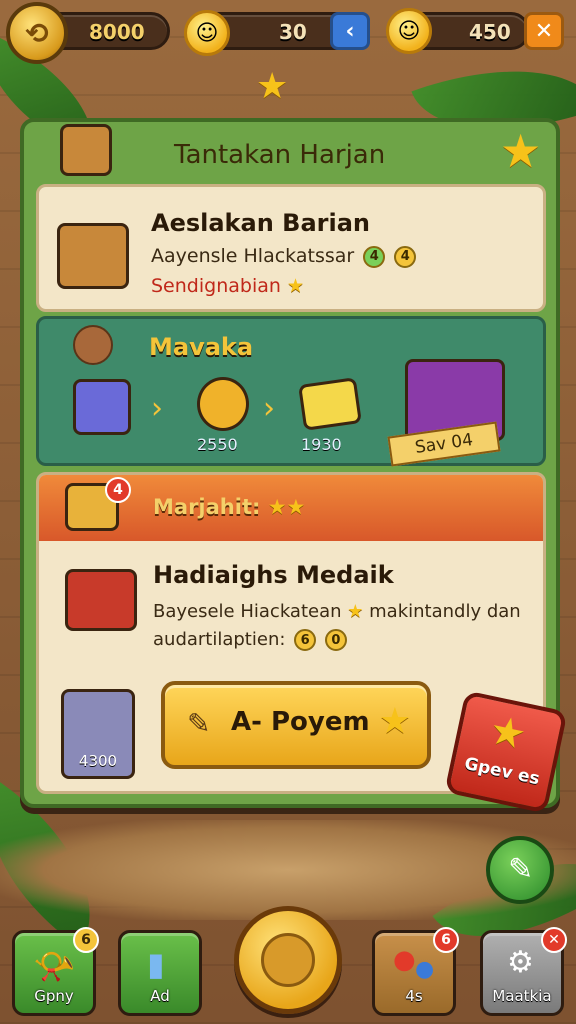  What do you see at coordinates (54, 996) in the screenshot?
I see `nav-label: Gpny` at bounding box center [54, 996].